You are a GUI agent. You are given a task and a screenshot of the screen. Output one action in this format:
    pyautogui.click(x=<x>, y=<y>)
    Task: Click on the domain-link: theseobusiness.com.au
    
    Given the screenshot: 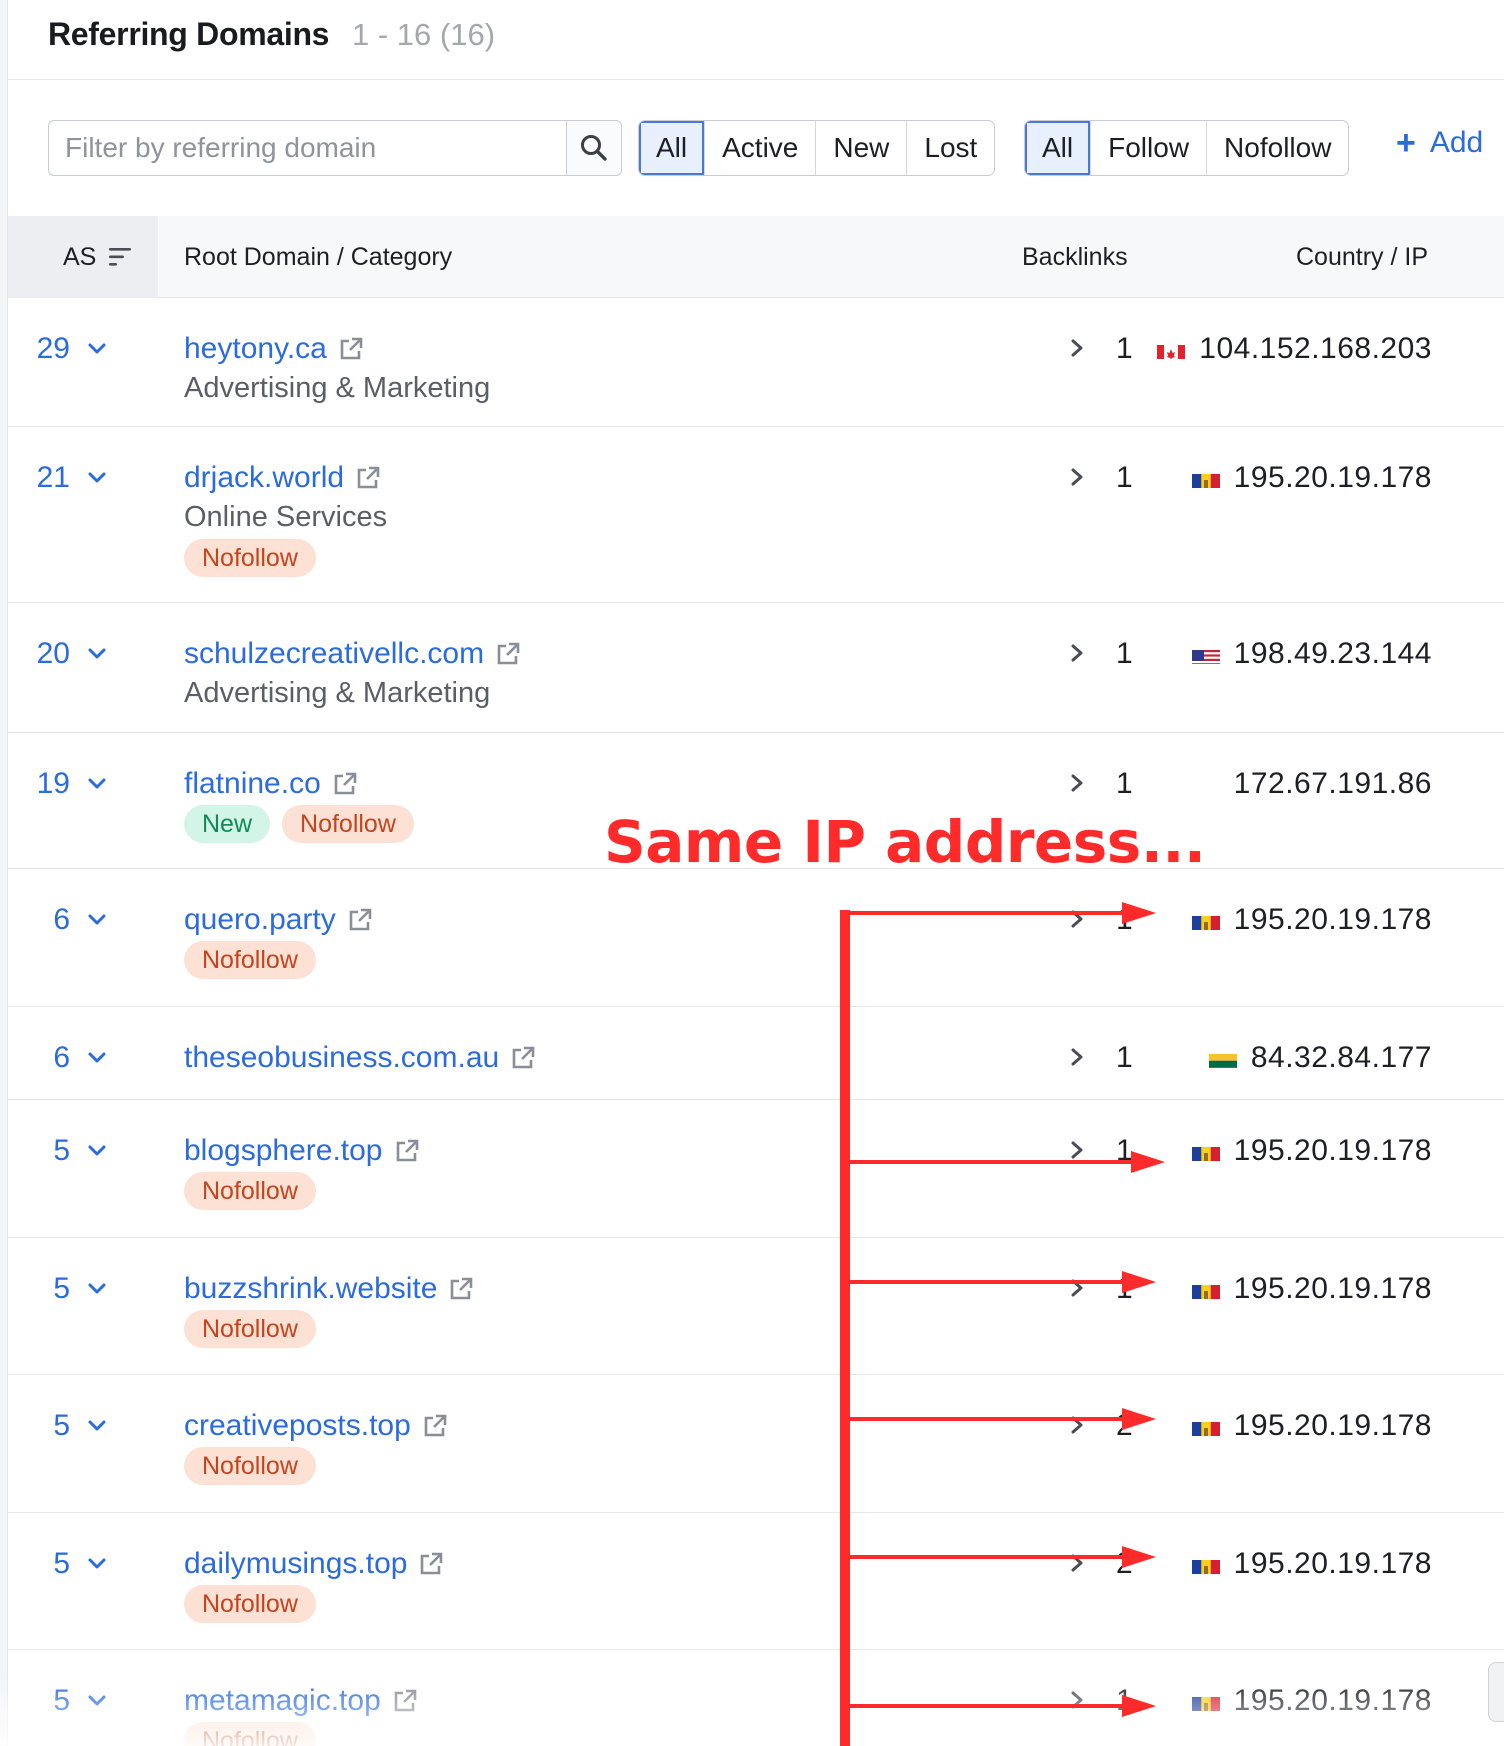 What is the action you would take?
    pyautogui.click(x=360, y=1058)
    